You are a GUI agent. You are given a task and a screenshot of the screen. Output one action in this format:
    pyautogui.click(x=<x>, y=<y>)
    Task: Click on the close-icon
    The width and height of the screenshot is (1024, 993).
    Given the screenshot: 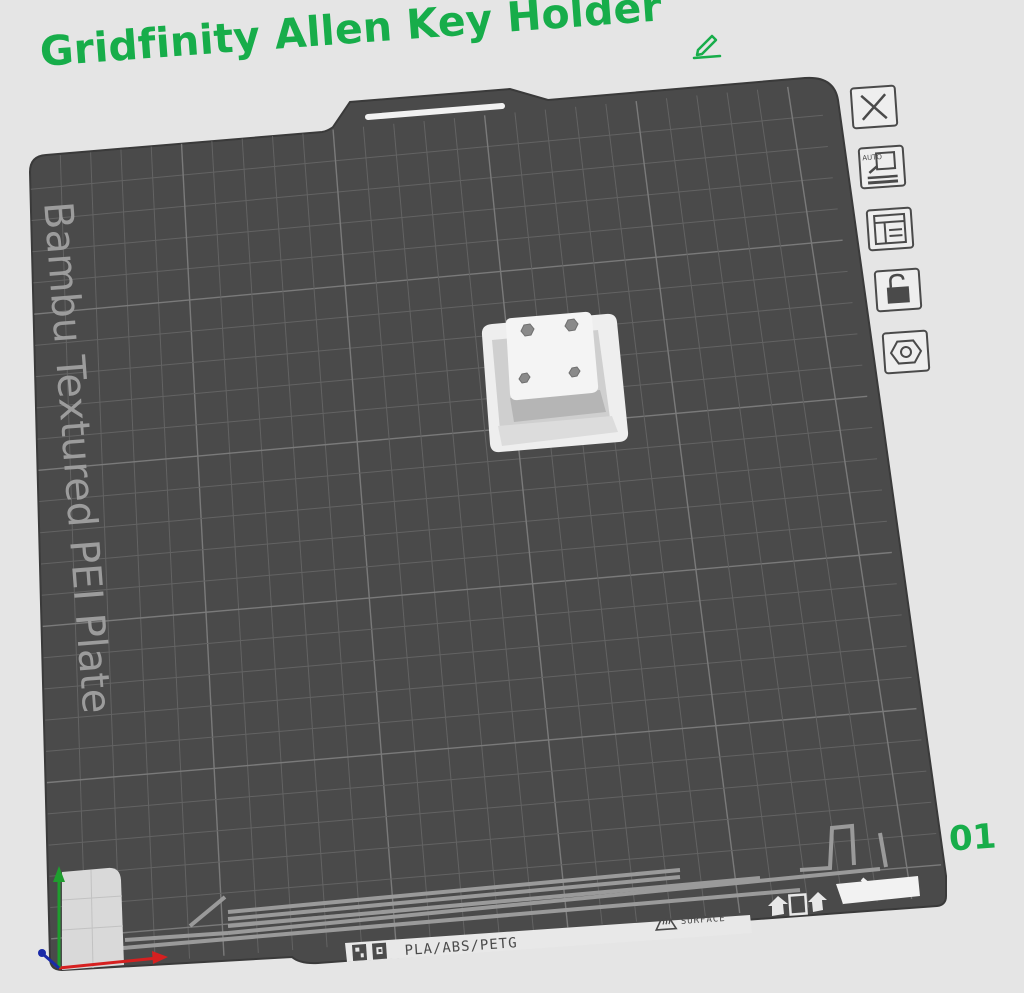 What is the action you would take?
    pyautogui.click(x=874, y=107)
    